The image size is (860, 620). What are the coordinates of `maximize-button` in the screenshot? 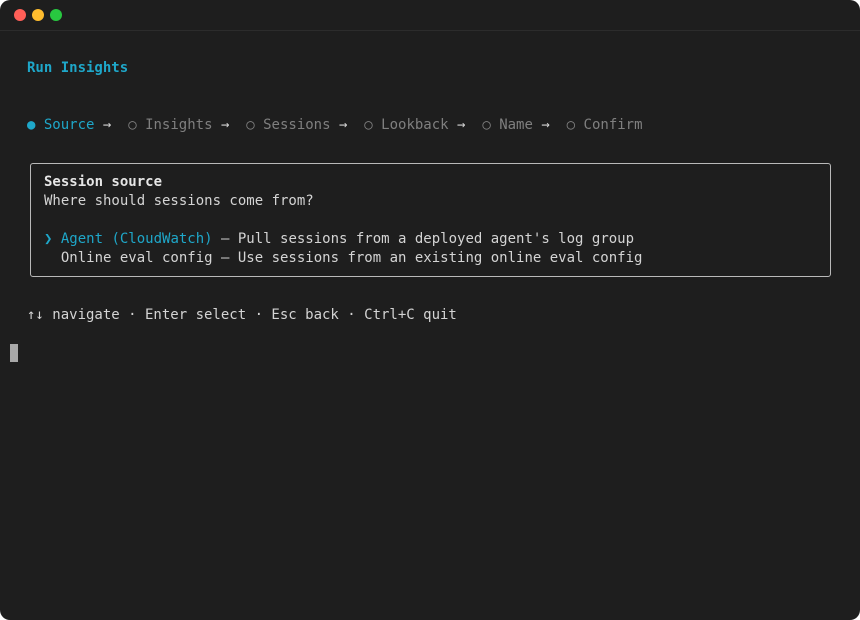 It's located at (56, 15).